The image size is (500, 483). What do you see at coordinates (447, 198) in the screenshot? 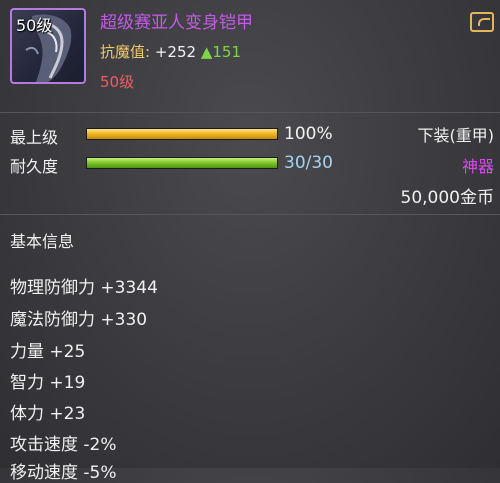
I see `item-price: 50,000金币` at bounding box center [447, 198].